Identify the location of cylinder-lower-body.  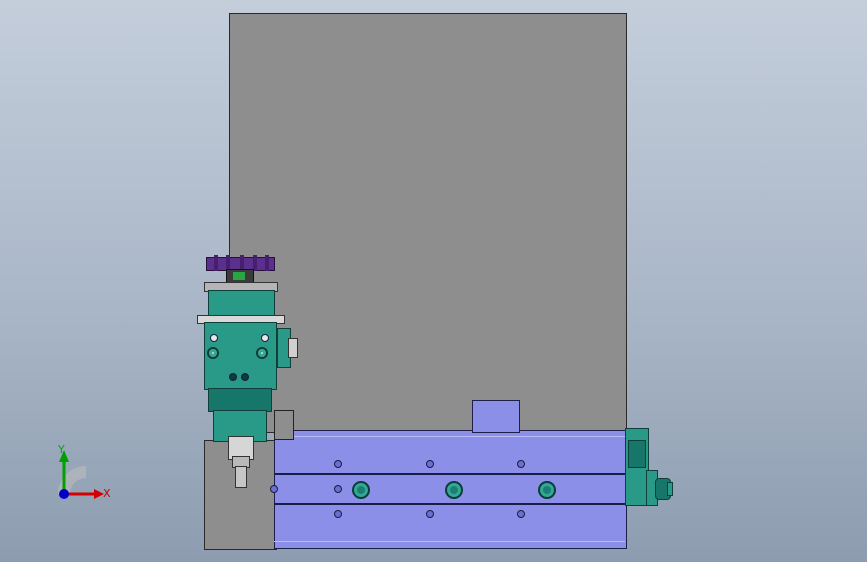
(240, 400).